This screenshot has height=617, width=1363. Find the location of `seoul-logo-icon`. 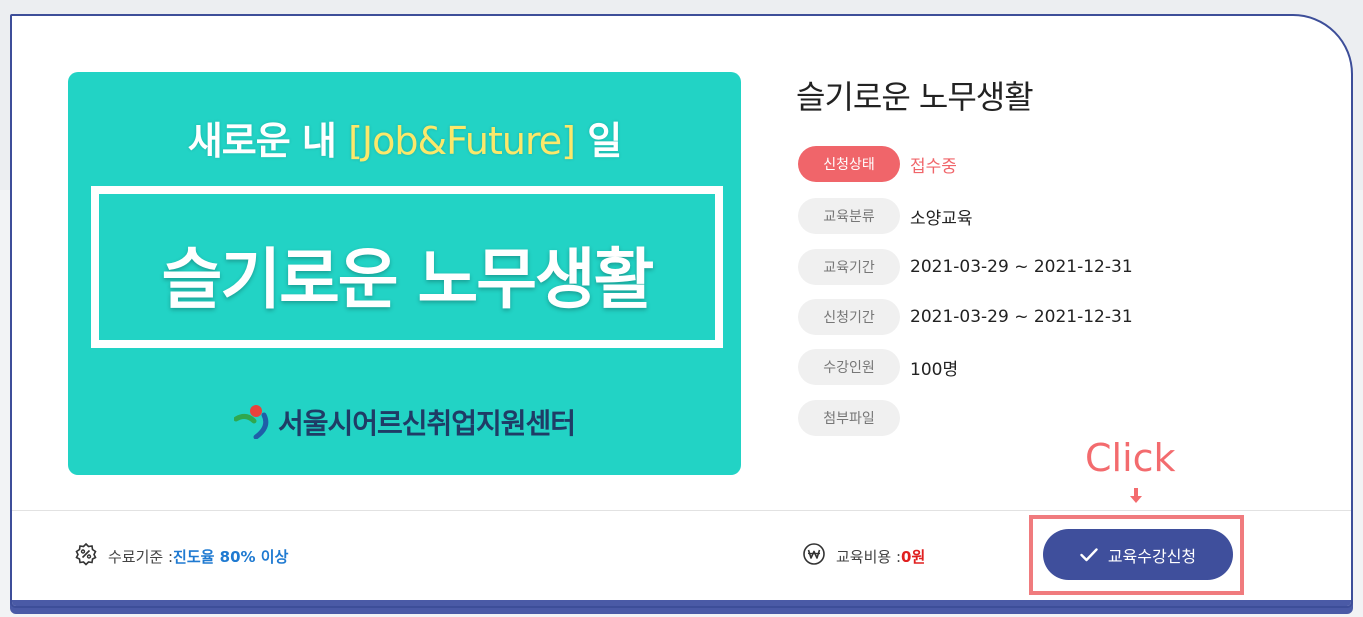

seoul-logo-icon is located at coordinates (252, 425).